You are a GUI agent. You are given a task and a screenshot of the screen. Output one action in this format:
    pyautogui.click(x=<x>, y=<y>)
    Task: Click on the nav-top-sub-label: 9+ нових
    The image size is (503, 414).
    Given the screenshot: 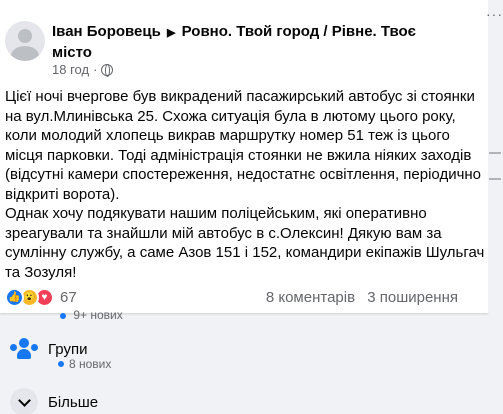 What is the action you would take?
    pyautogui.click(x=98, y=315)
    